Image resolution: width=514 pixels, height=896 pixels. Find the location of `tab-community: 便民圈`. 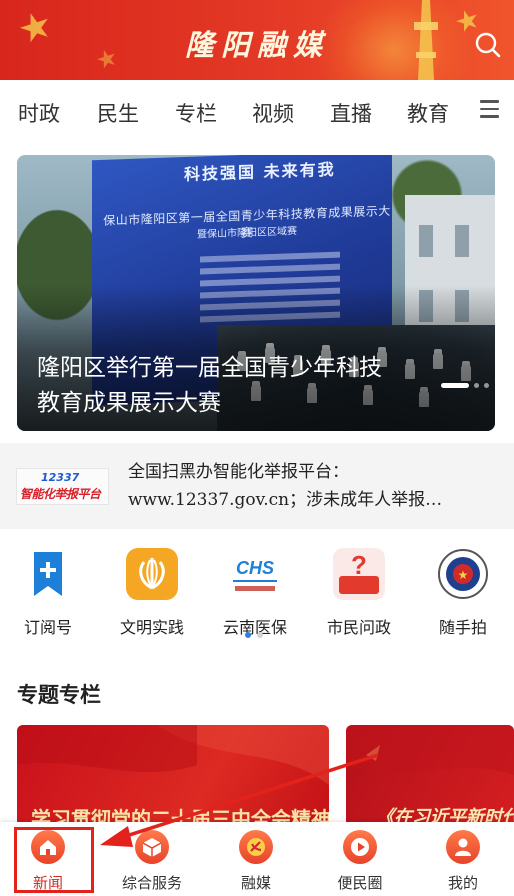

tab-community: 便民圈 is located at coordinates (360, 861).